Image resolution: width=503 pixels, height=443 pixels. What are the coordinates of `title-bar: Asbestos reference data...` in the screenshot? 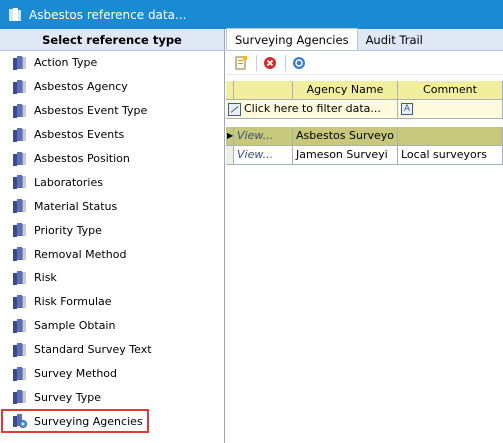 It's located at (251, 14).